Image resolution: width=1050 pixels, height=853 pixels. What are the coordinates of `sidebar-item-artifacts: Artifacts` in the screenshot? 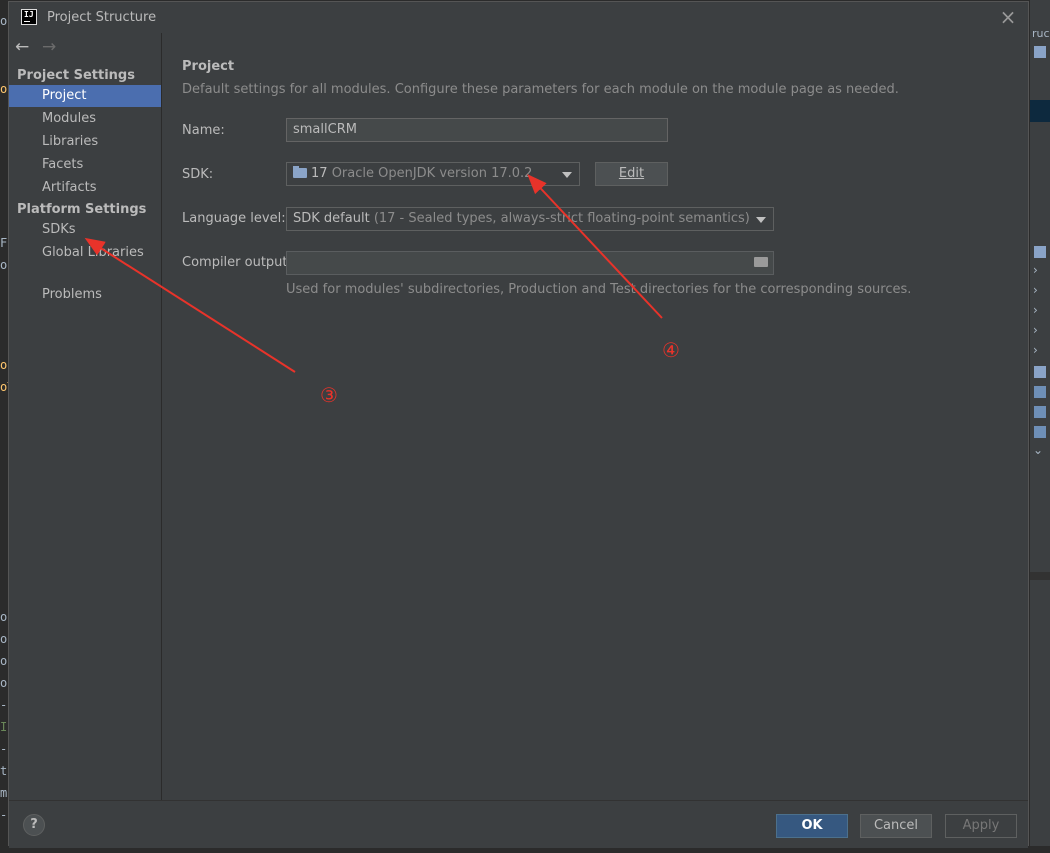 It's located at (85, 188).